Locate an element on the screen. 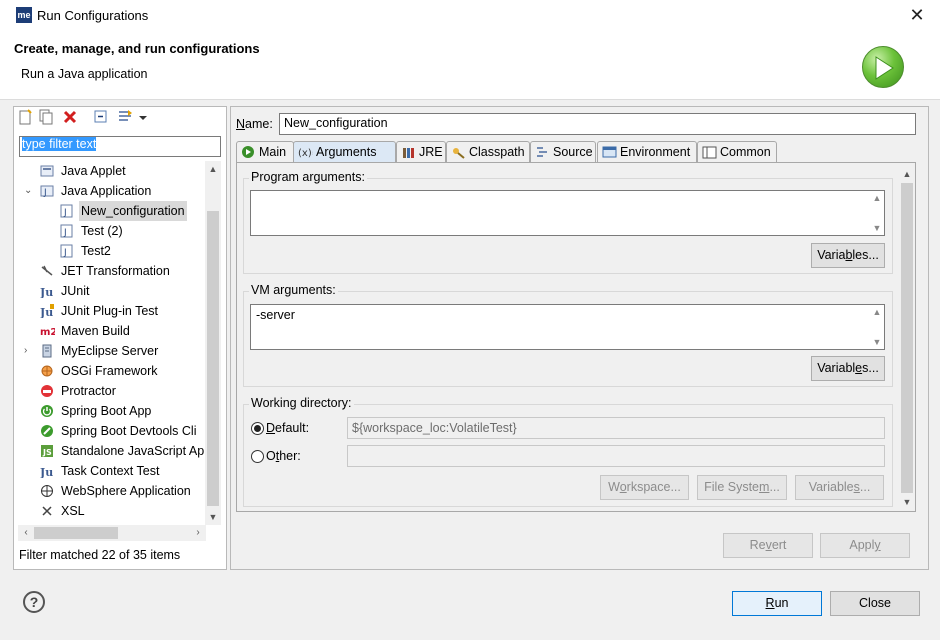 The width and height of the screenshot is (940, 640). tree-horizontal-scrollbar: ‹ › is located at coordinates (112, 533).